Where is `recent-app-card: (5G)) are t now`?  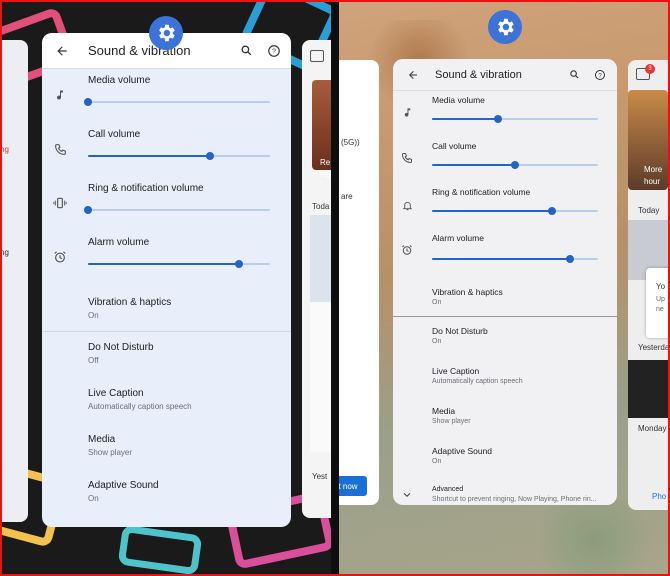 recent-app-card: (5G)) are t now is located at coordinates (359, 282).